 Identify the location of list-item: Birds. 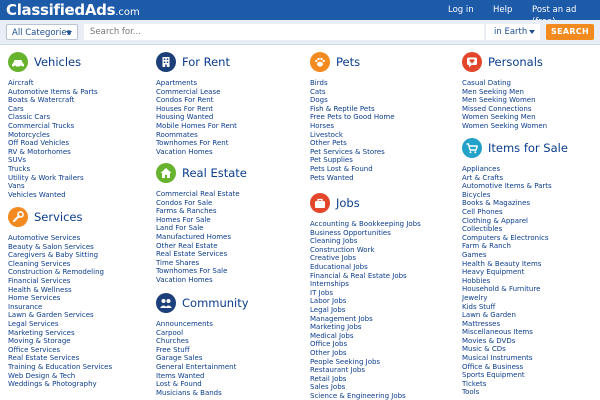
(352, 83).